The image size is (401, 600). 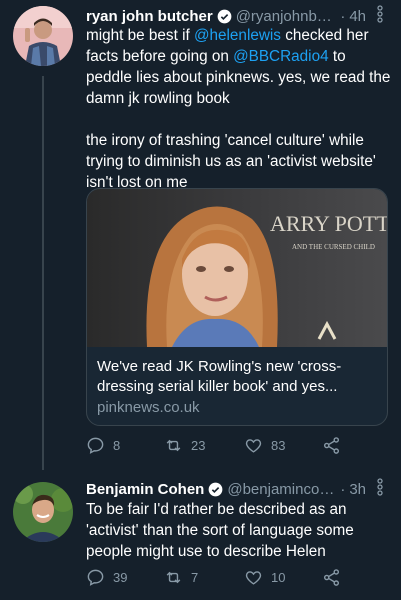 What do you see at coordinates (281, 489) in the screenshot?
I see `handle: @benjamincohen` at bounding box center [281, 489].